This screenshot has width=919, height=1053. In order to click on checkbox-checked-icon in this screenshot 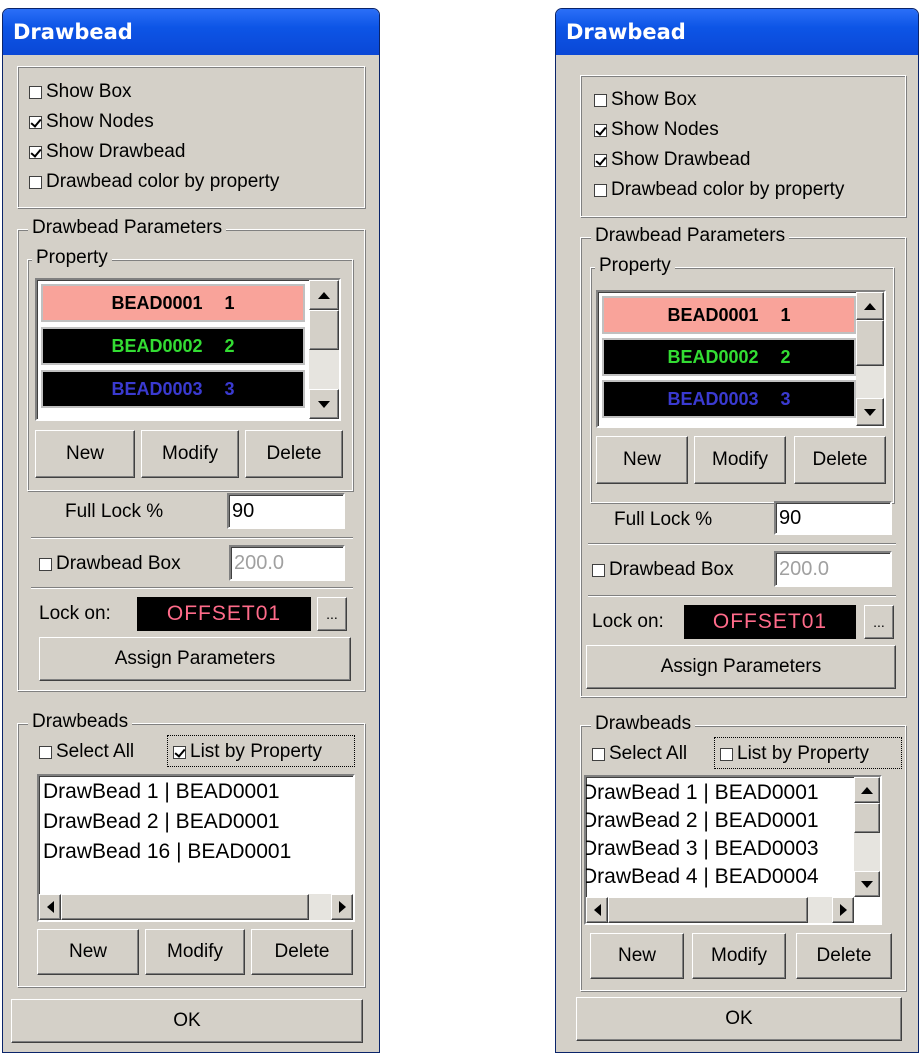, I will do `click(35, 152)`.